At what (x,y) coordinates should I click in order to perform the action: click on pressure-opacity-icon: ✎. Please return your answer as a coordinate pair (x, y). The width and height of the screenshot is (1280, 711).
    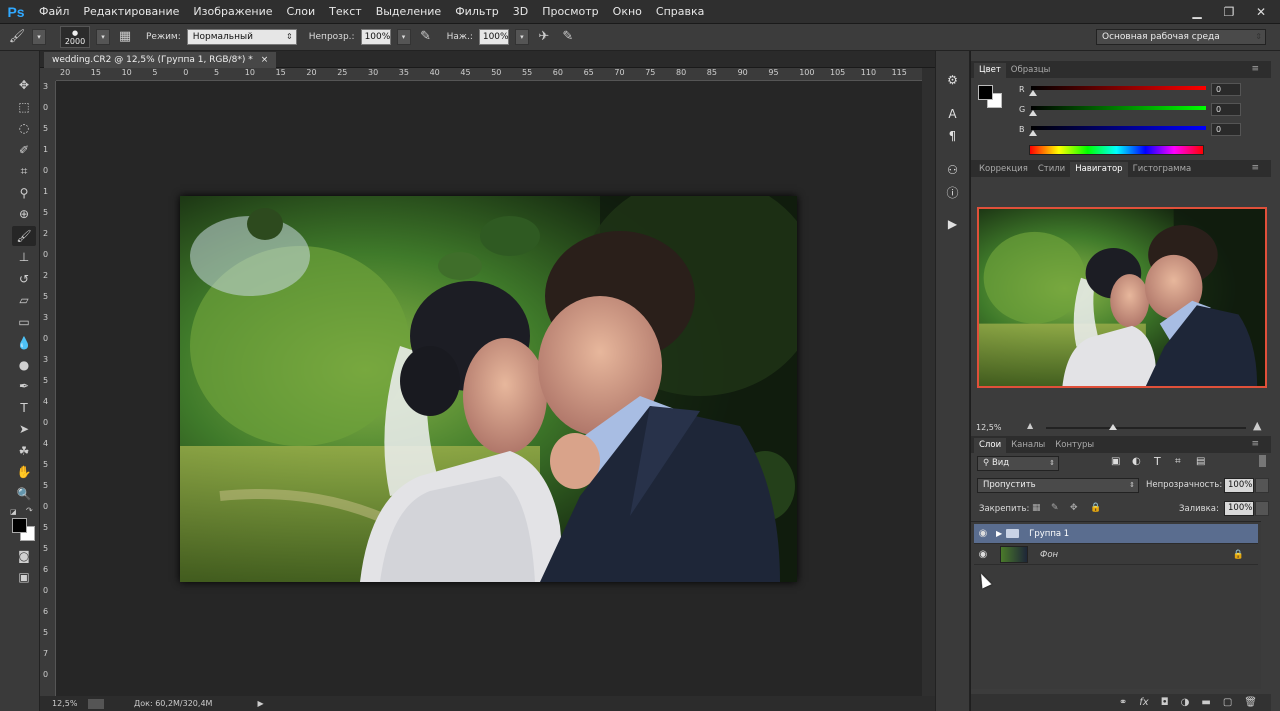
    Looking at the image, I should click on (426, 37).